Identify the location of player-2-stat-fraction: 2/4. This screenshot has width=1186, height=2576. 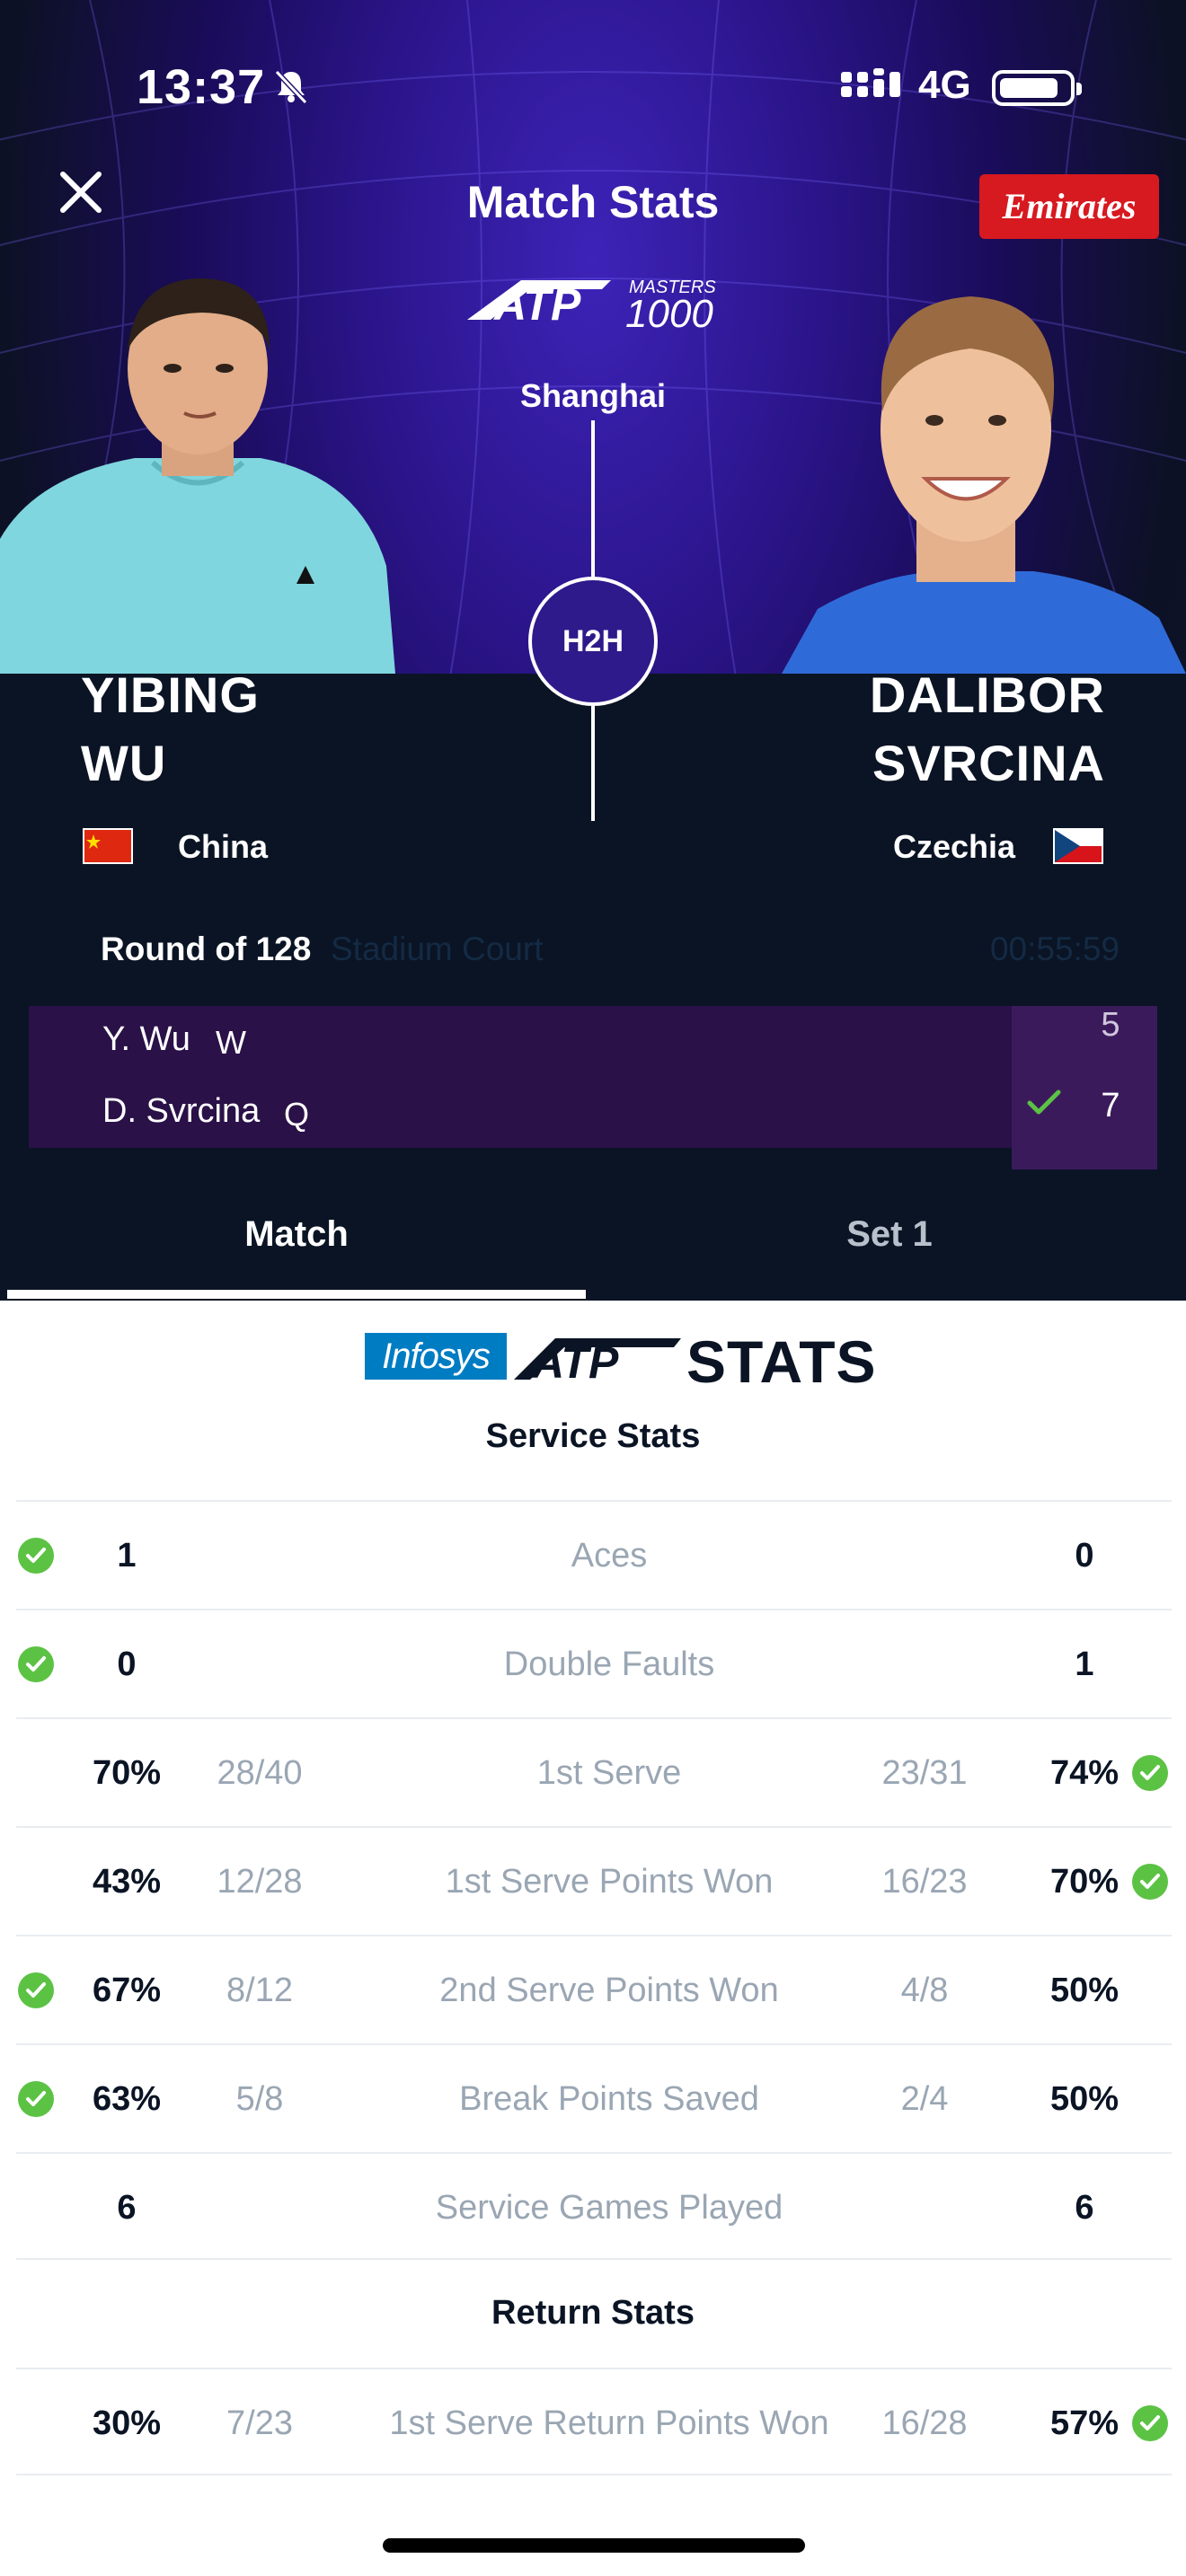
(924, 2099).